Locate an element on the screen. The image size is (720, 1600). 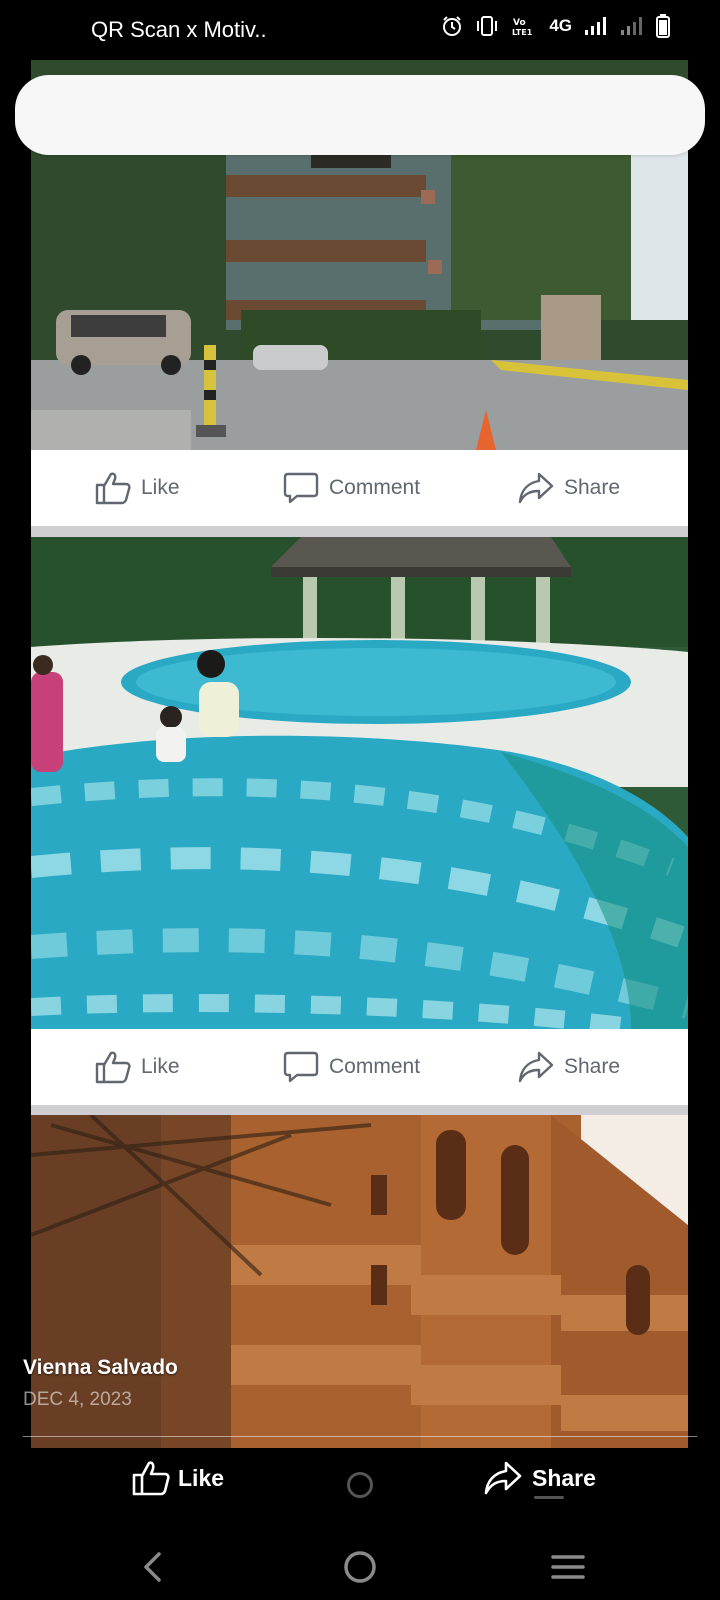
network-label: 4G is located at coordinates (560, 25).